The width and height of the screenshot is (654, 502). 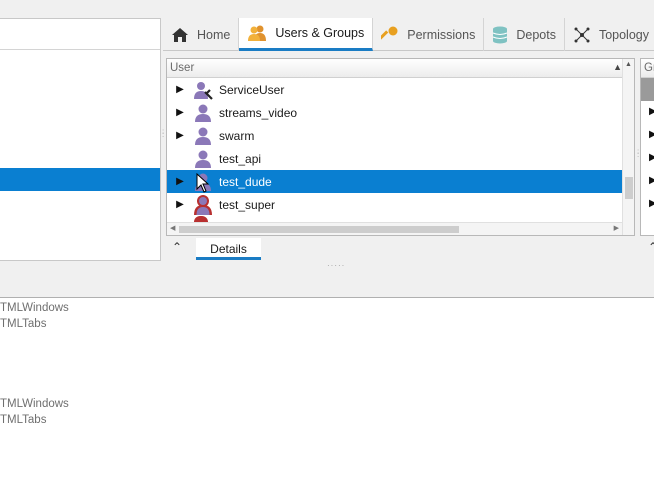 What do you see at coordinates (257, 33) in the screenshot?
I see `users-icon` at bounding box center [257, 33].